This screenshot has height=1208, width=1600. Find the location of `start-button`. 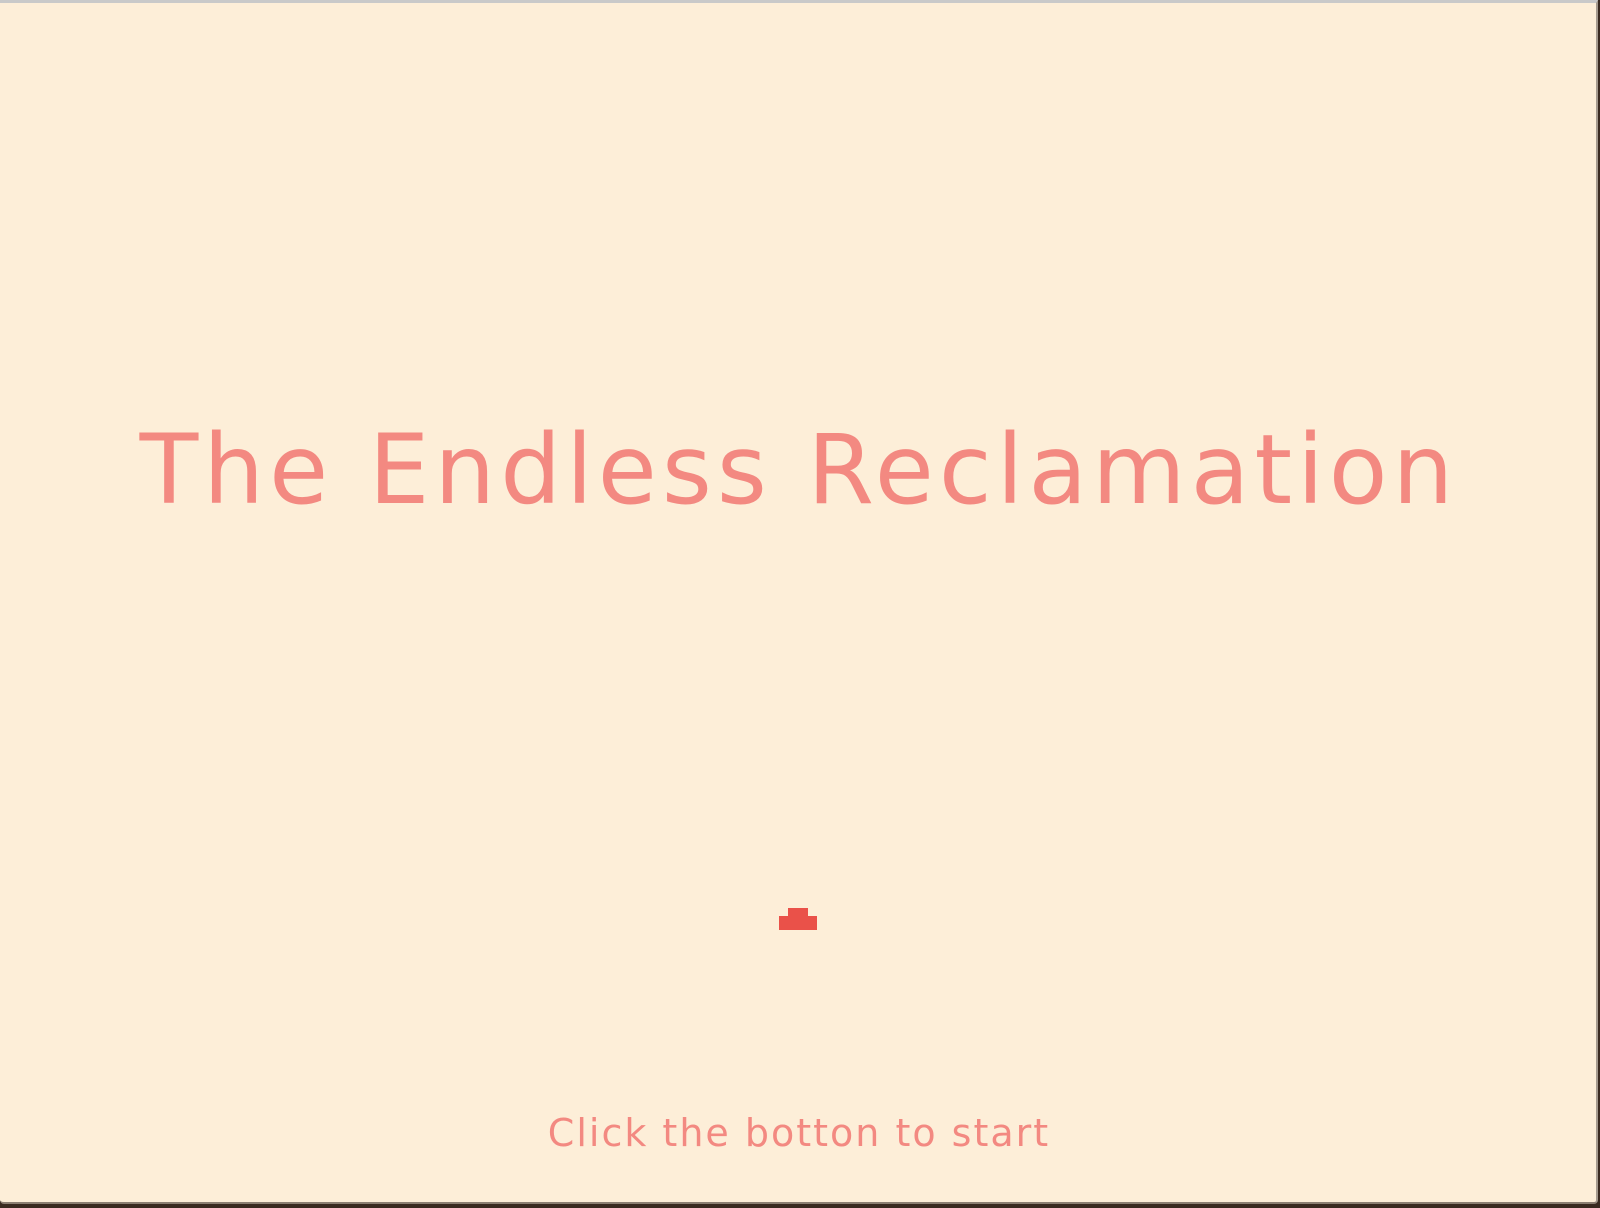

start-button is located at coordinates (798, 921).